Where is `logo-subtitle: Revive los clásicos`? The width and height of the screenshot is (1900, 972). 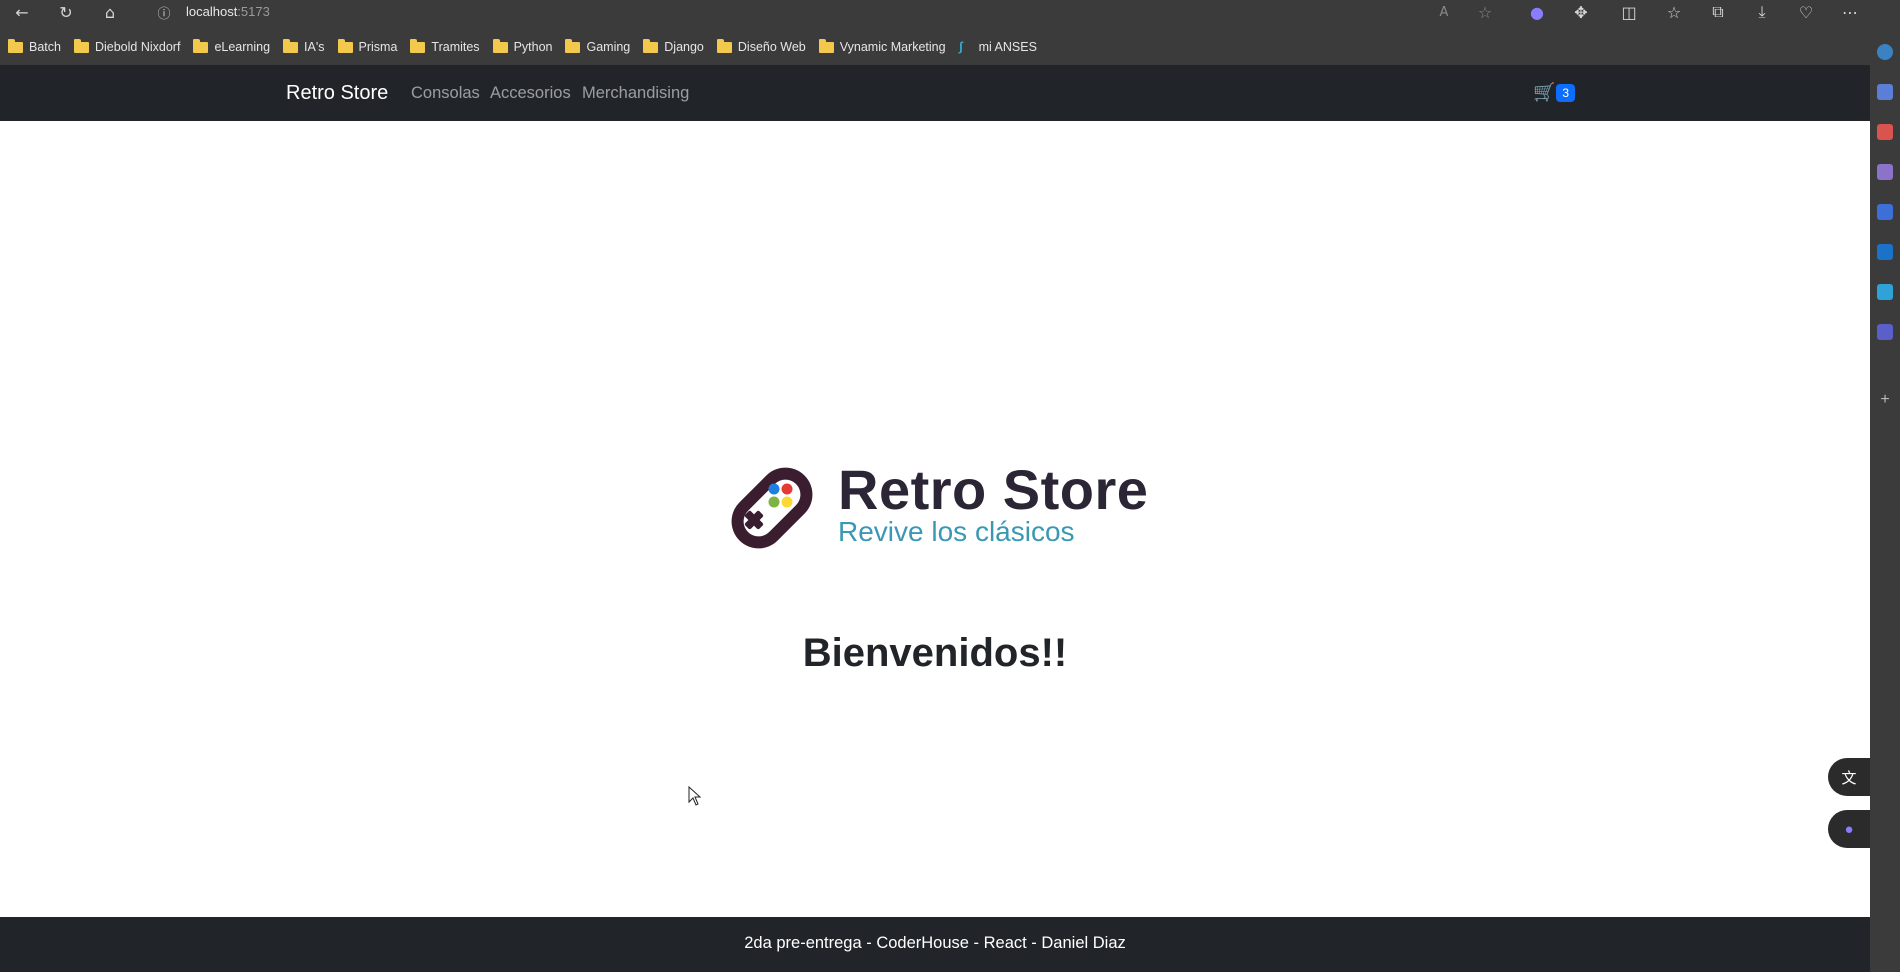
logo-subtitle: Revive los clásicos is located at coordinates (956, 531).